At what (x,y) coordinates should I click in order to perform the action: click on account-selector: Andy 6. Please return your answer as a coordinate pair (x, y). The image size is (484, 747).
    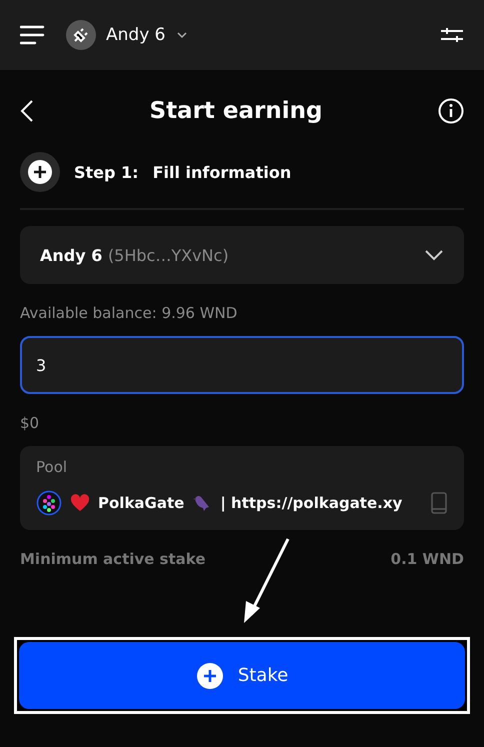
    Looking at the image, I should click on (128, 35).